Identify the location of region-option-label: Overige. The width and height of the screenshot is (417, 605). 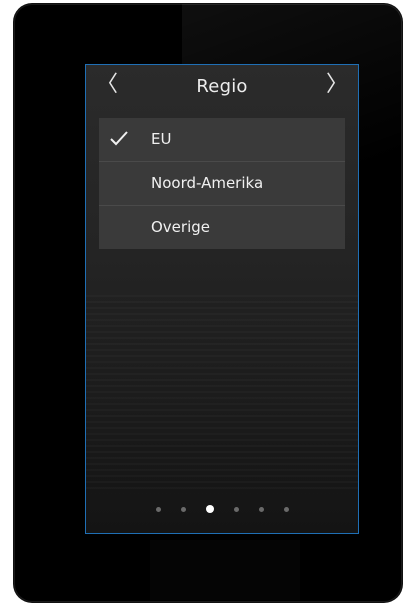
(180, 227).